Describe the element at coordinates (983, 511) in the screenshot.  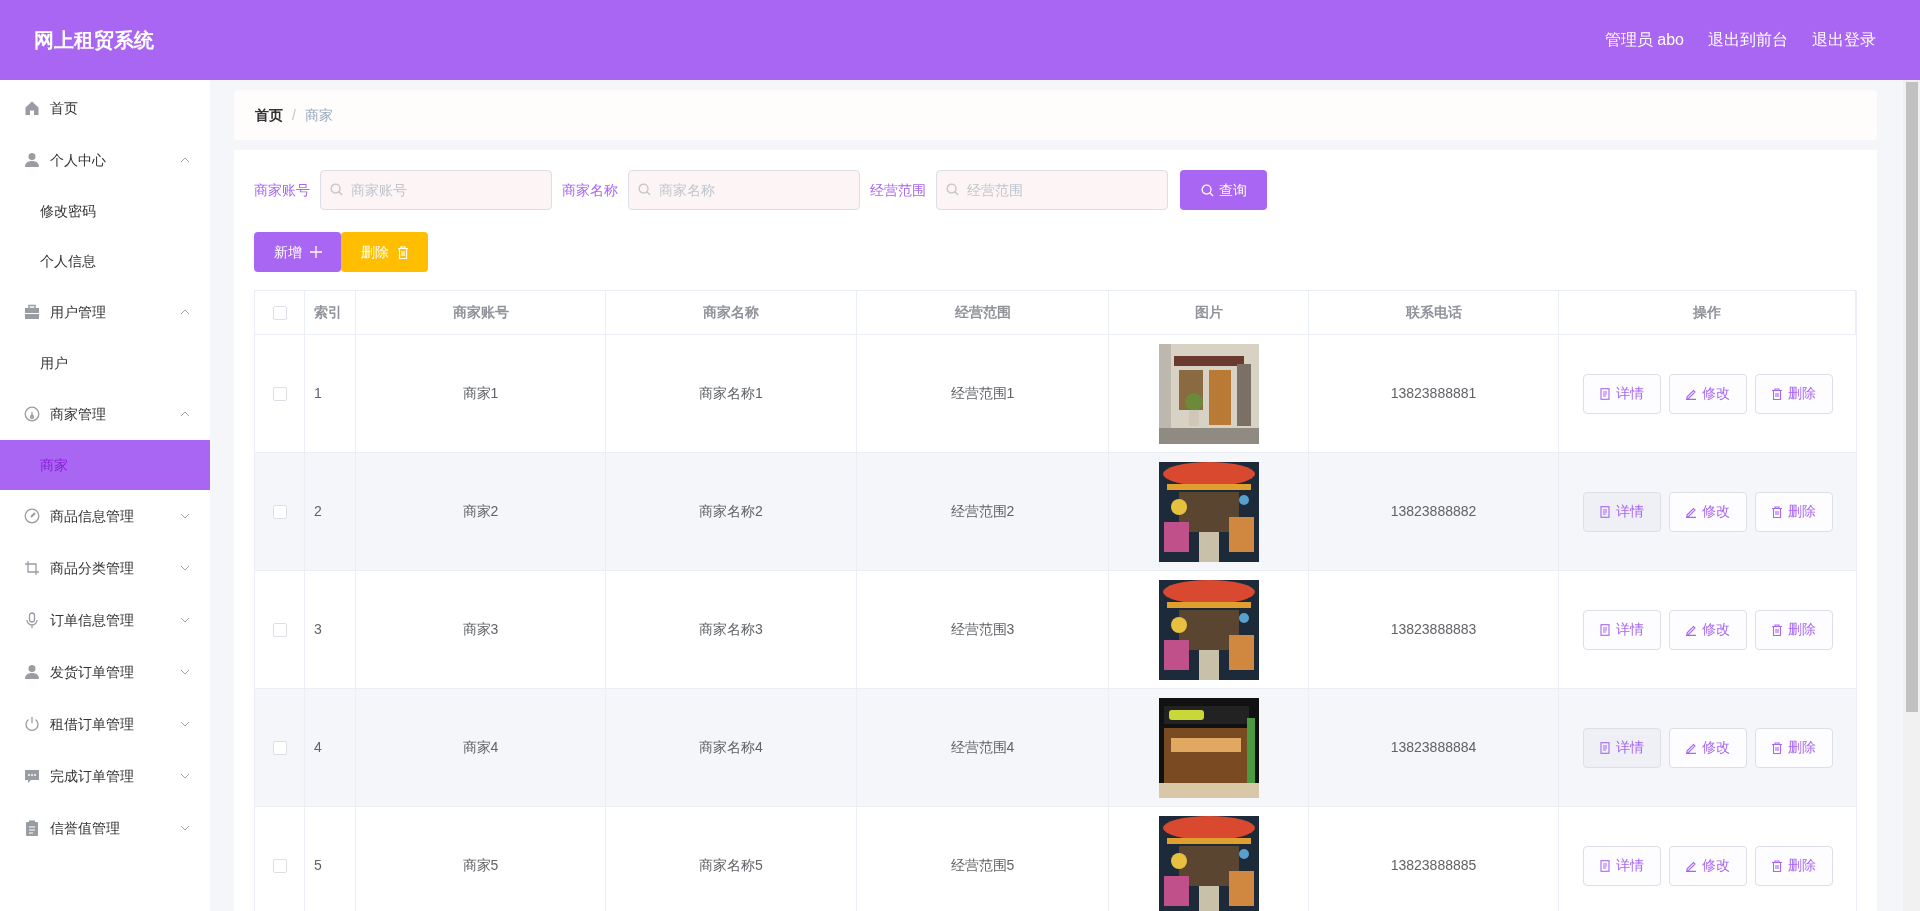
I see `table-cell: 经营范围2` at that location.